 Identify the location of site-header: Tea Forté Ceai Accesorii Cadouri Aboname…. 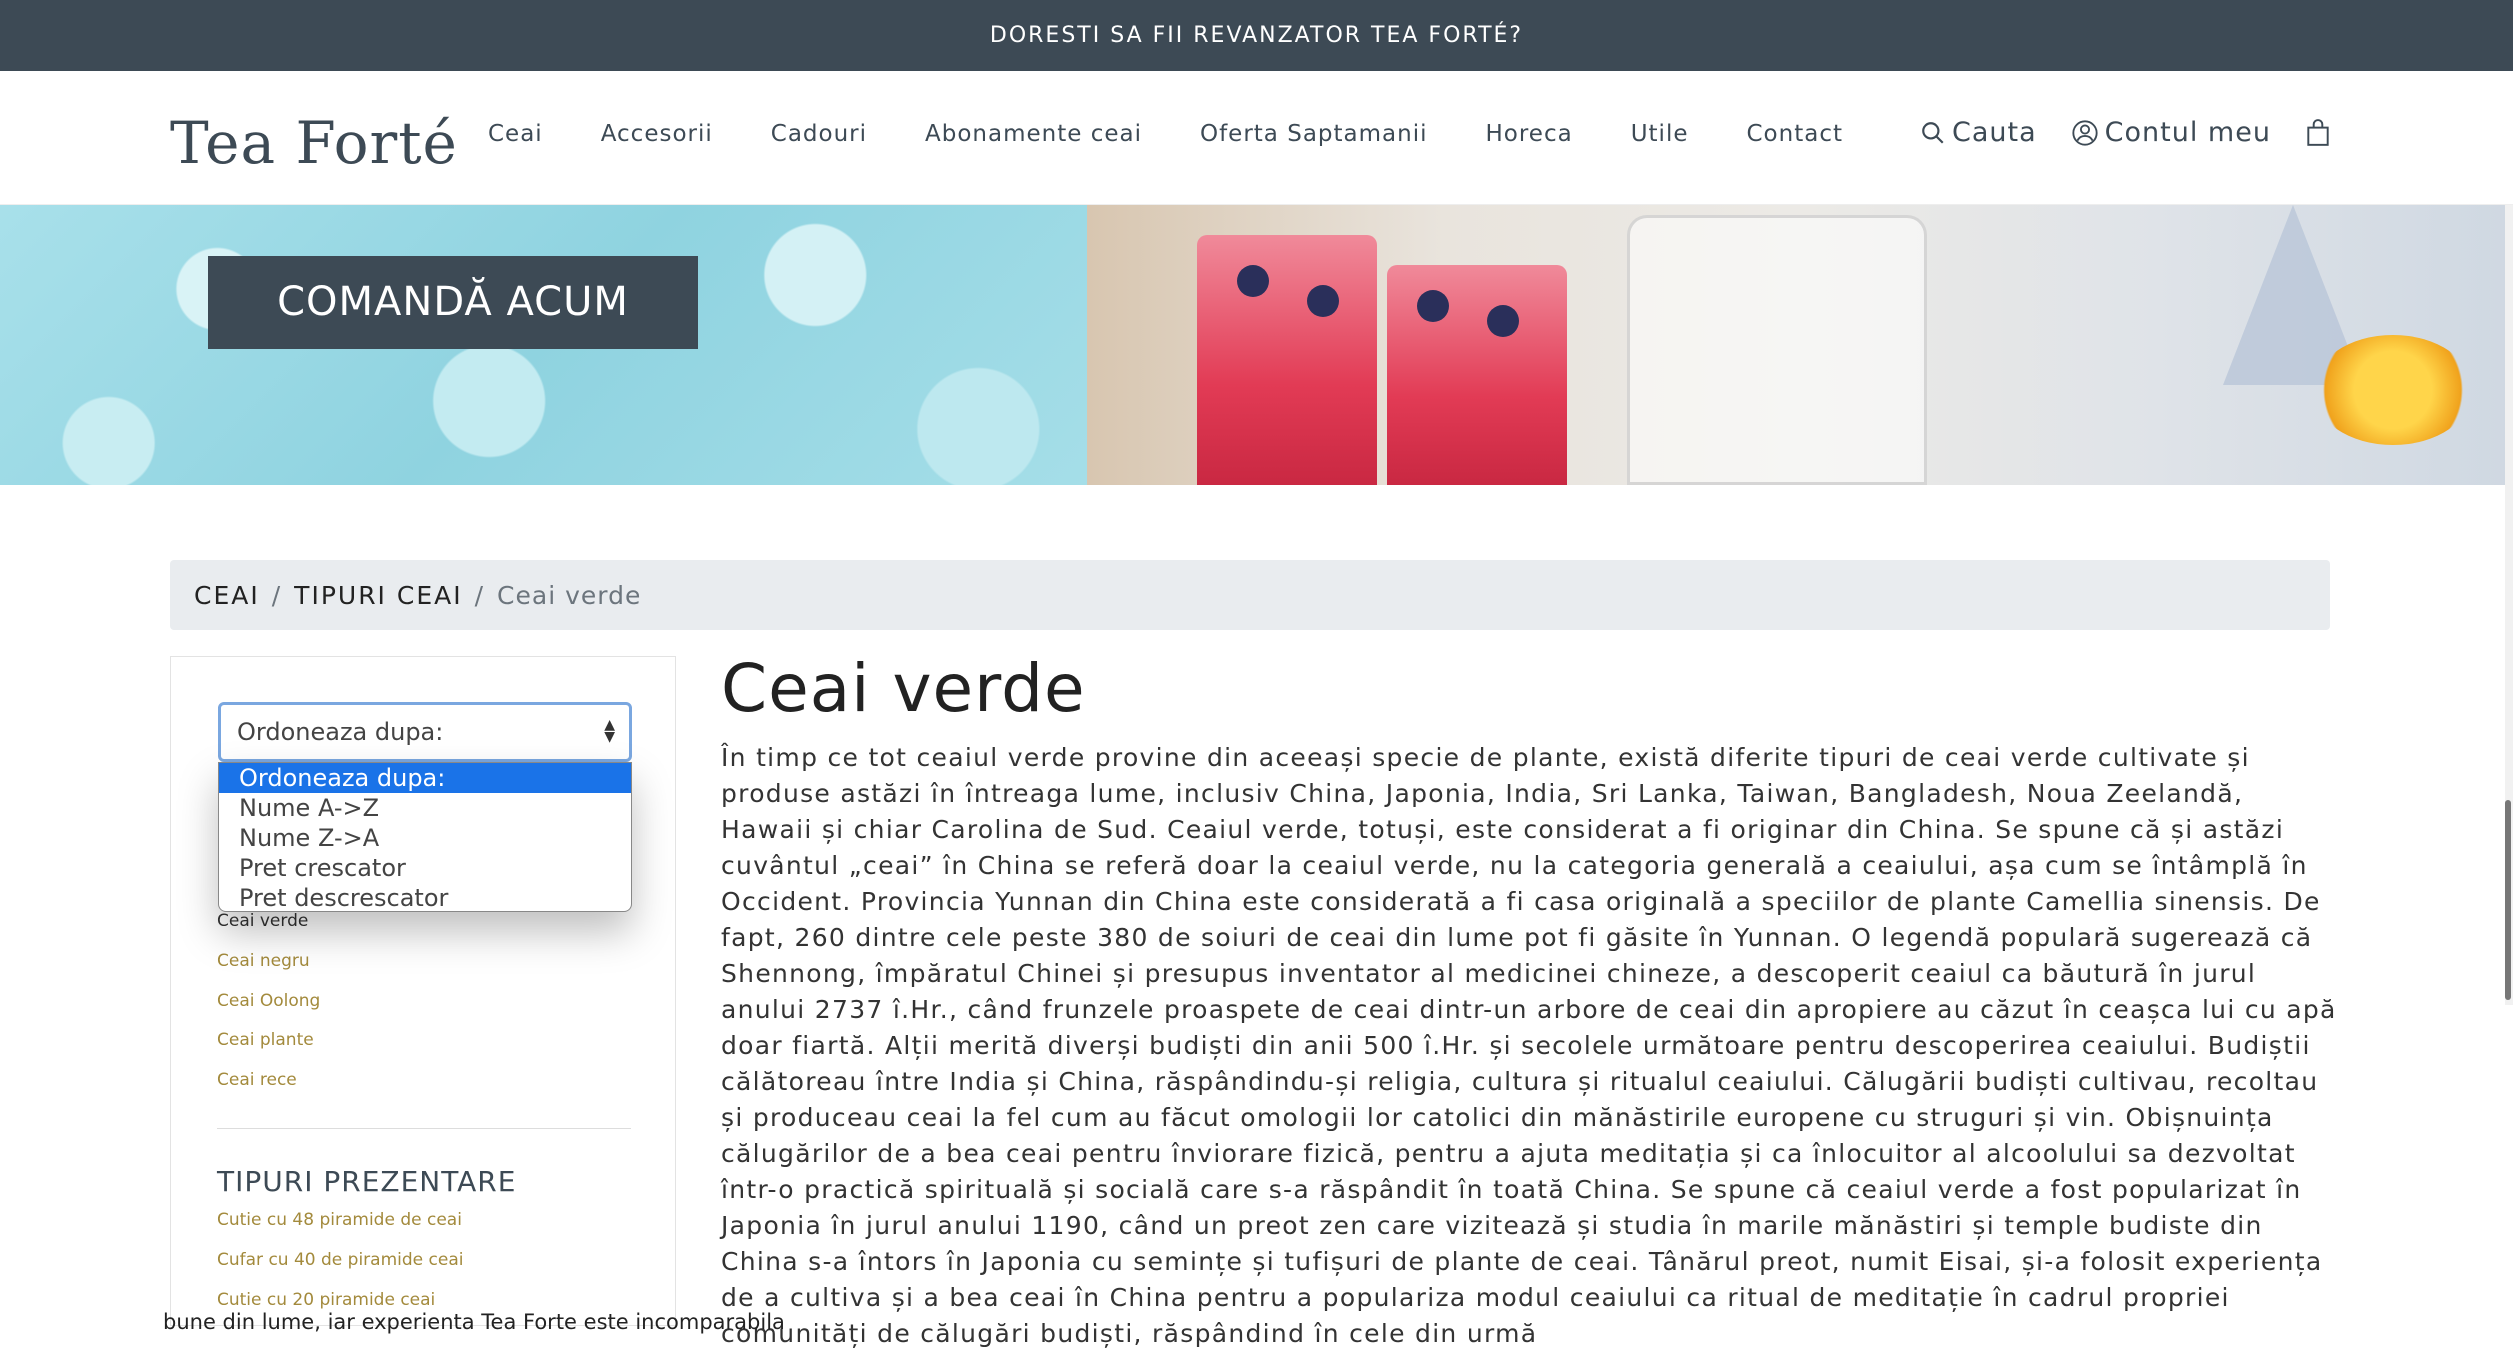
(1256, 138).